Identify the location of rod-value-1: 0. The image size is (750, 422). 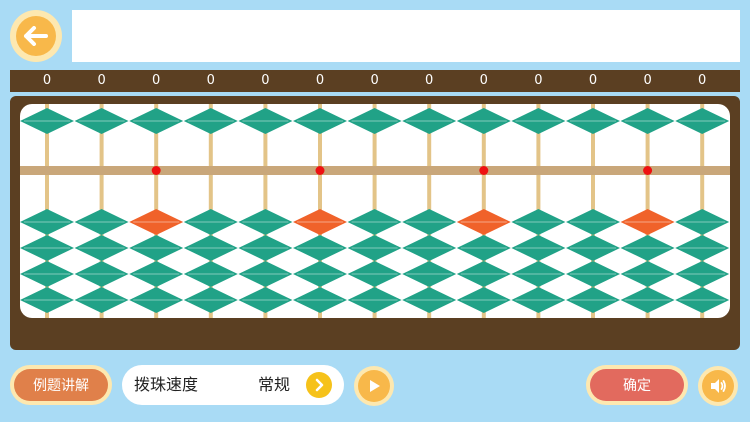
(47, 80).